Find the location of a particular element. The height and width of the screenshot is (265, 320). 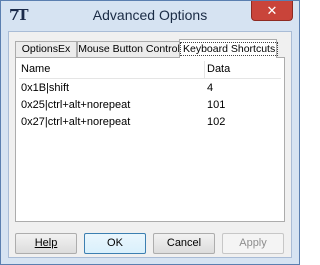

list-item: 0x27|ctrl+alt+norepeat 102 is located at coordinates (150, 122).